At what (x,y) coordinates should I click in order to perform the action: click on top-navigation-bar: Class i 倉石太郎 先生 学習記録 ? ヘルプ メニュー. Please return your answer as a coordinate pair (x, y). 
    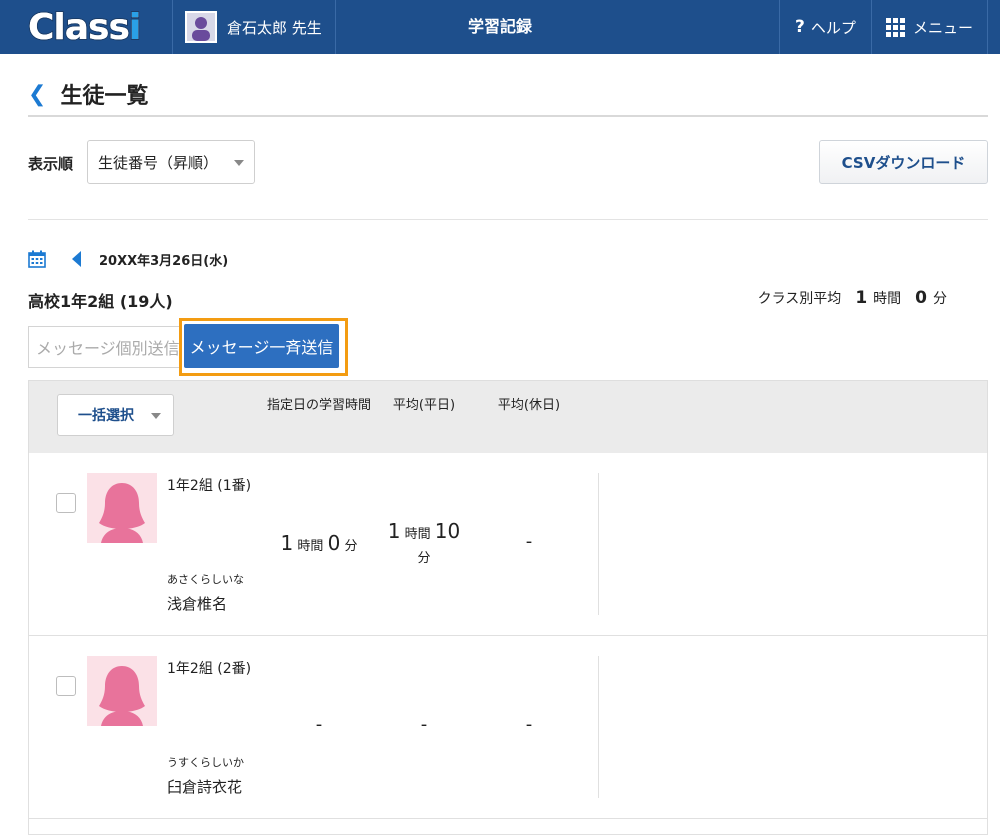
    Looking at the image, I should click on (500, 27).